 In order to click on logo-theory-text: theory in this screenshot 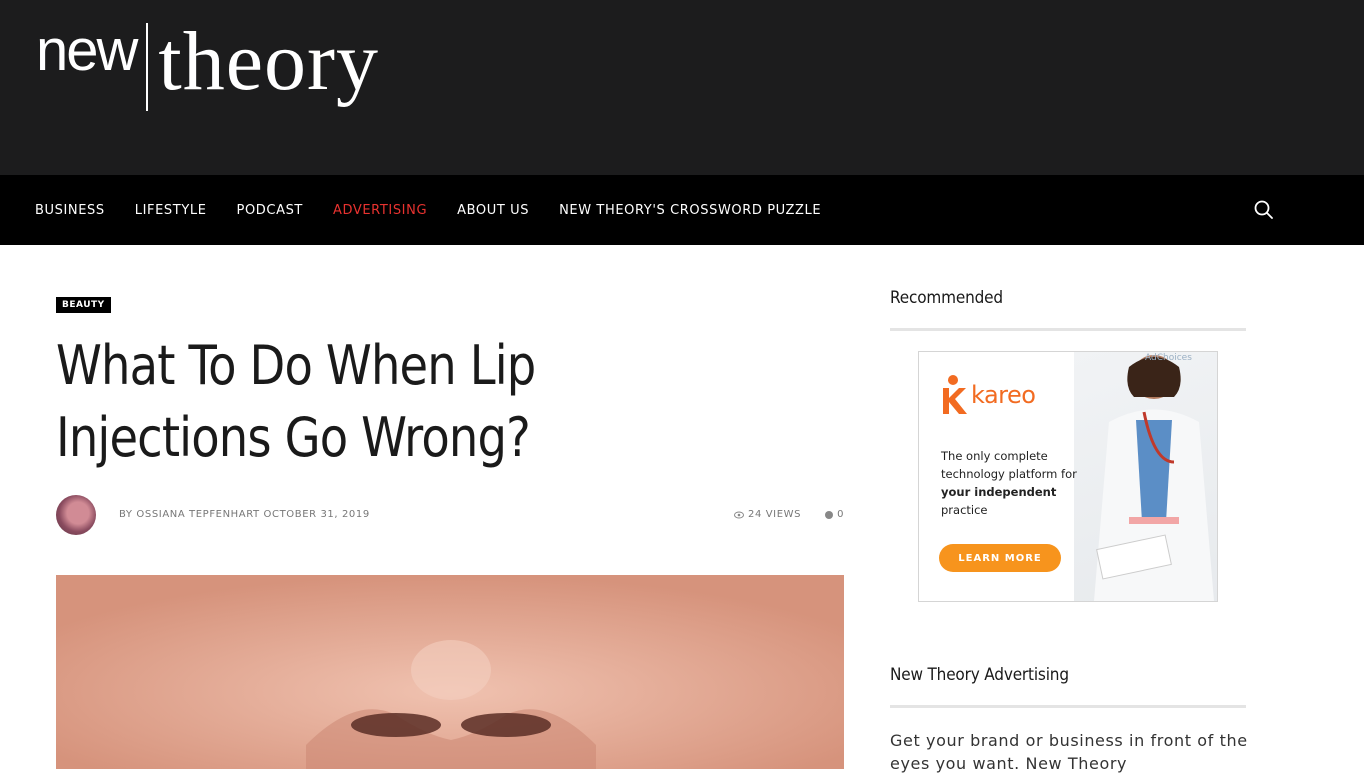, I will do `click(268, 61)`.